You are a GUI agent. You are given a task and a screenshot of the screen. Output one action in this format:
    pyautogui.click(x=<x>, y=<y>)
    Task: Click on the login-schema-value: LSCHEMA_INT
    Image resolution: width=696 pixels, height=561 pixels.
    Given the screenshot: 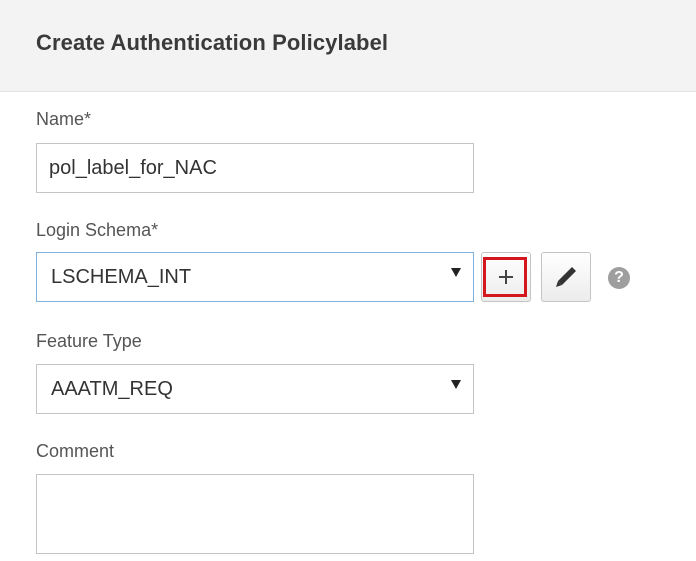 What is the action you would take?
    pyautogui.click(x=121, y=277)
    